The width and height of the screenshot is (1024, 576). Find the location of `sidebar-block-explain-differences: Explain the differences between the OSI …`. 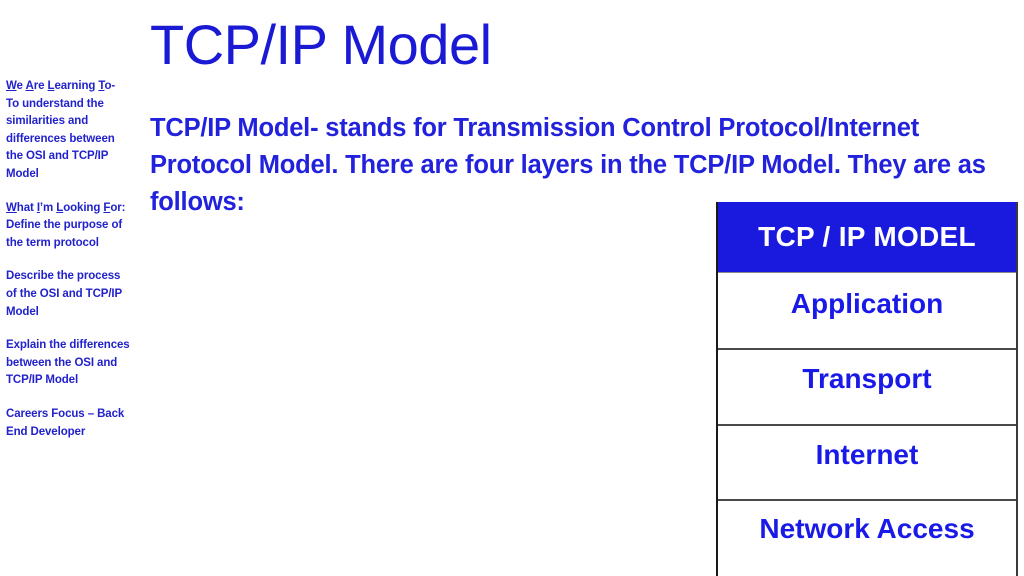

sidebar-block-explain-differences: Explain the differences between the OSI … is located at coordinates (69, 363).